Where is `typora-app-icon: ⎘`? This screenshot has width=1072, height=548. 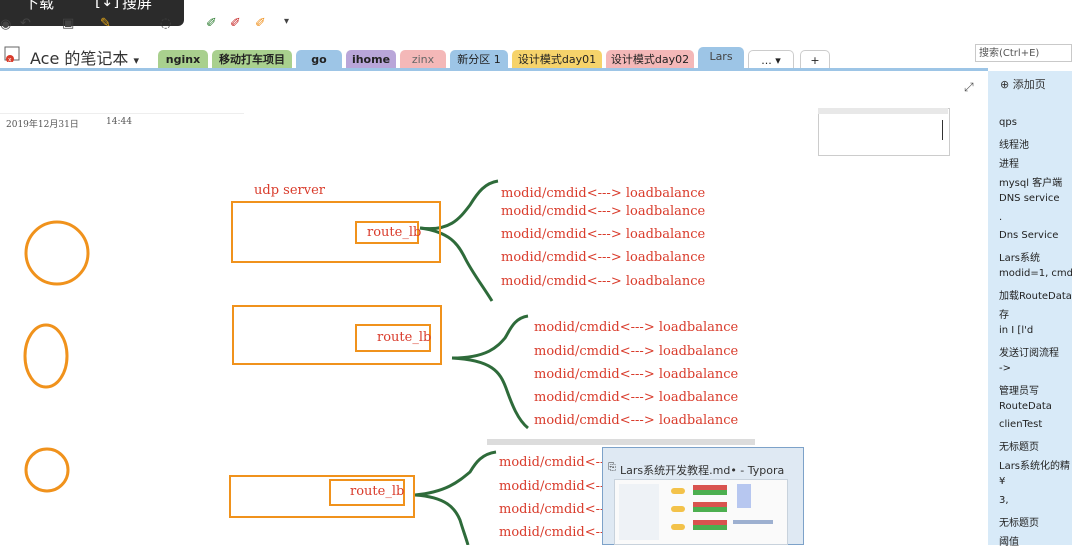 typora-app-icon: ⎘ is located at coordinates (612, 467).